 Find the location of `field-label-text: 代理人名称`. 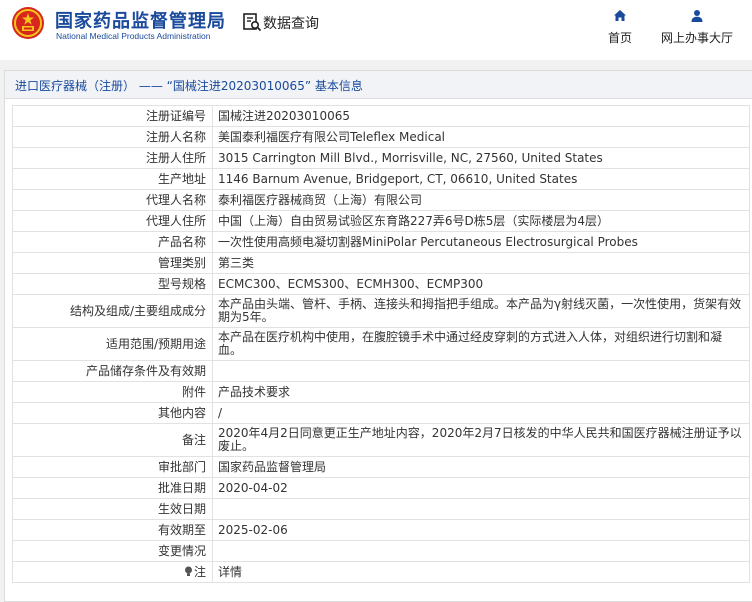

field-label-text: 代理人名称 is located at coordinates (175, 199).